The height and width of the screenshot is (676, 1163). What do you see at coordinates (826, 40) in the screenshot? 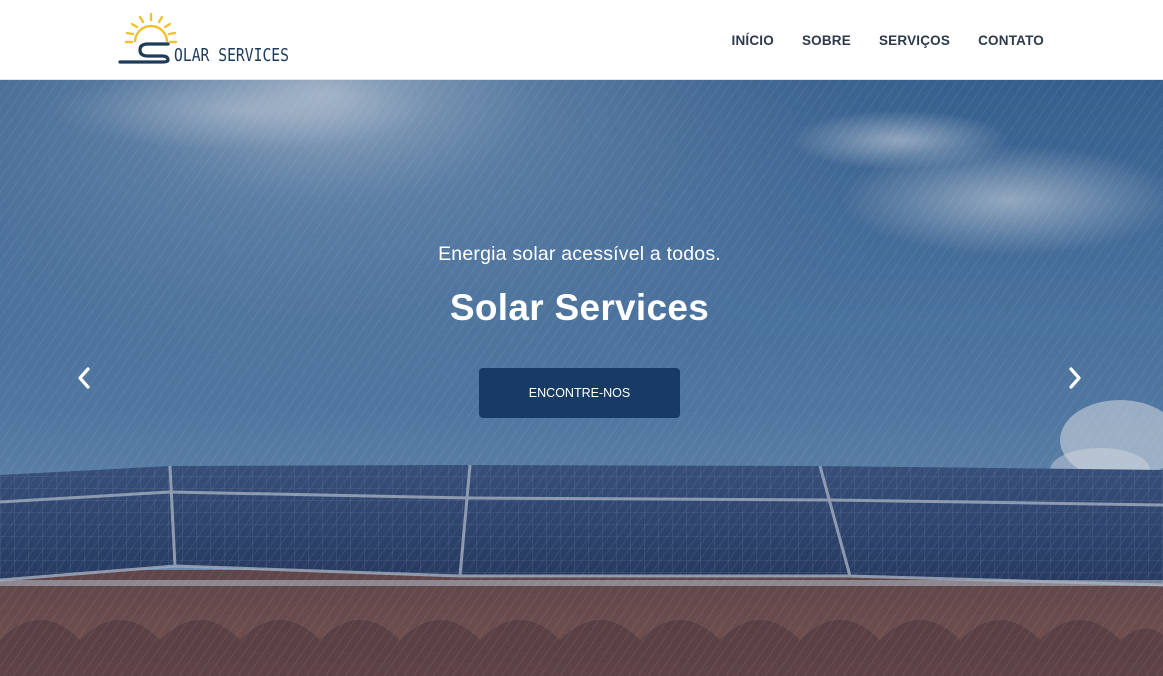
I see `nav-item-sobre: SOBRE` at bounding box center [826, 40].